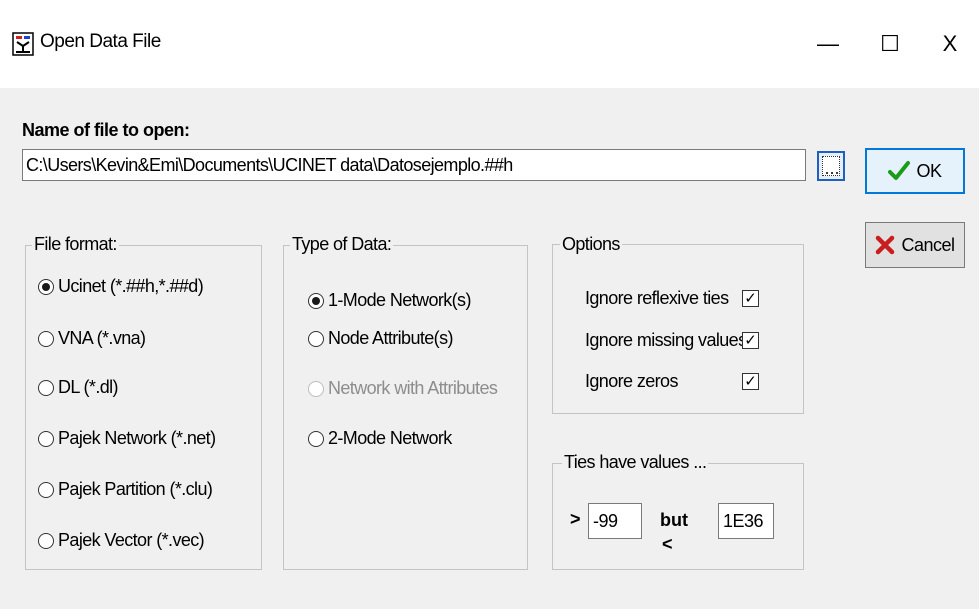 The width and height of the screenshot is (979, 609). I want to click on ignore-reflexive-ties-checkbox: ✓, so click(750, 298).